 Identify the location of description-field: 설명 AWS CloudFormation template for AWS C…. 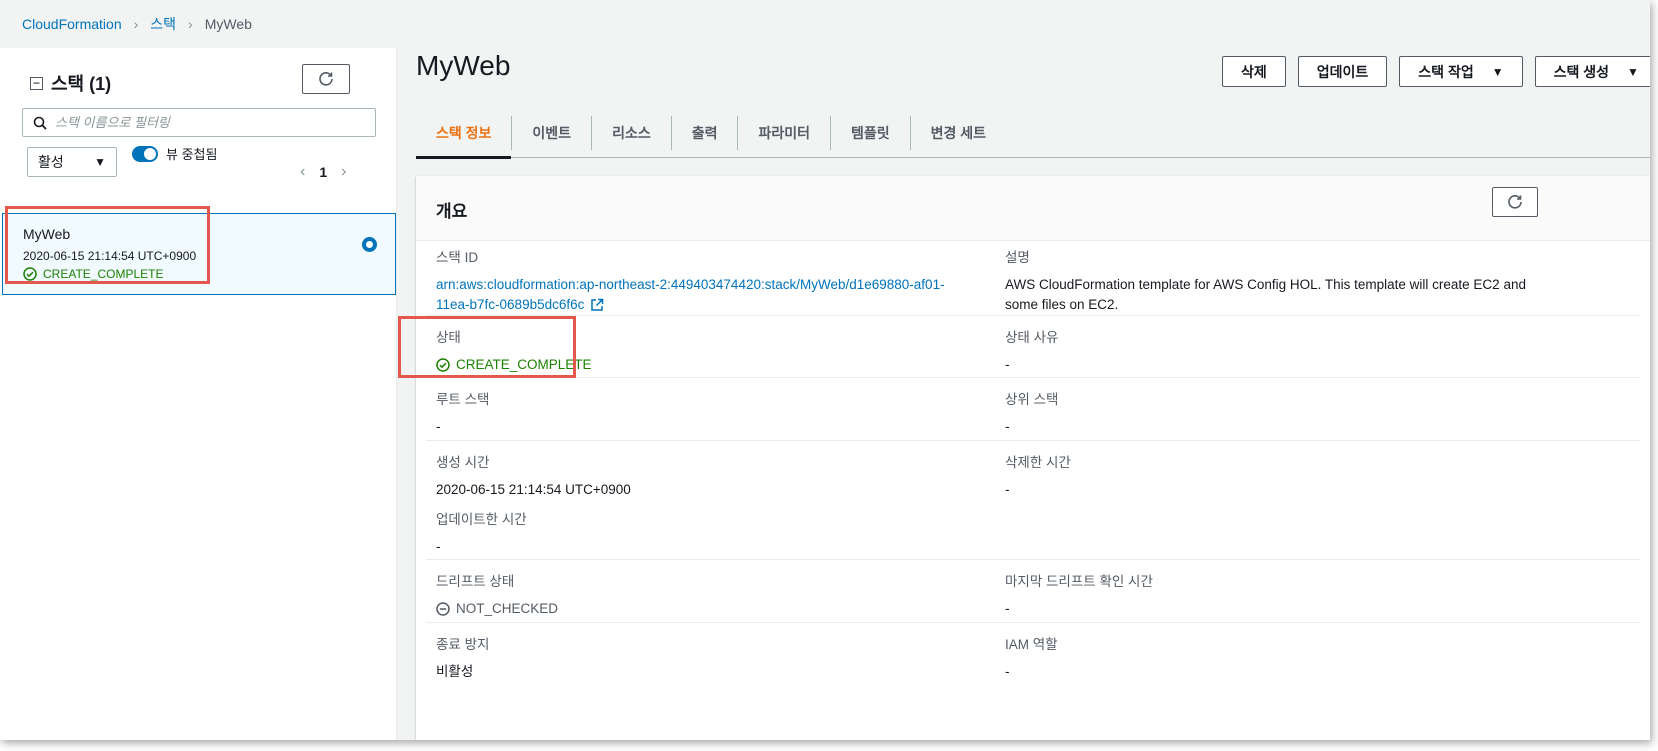
(1265, 280).